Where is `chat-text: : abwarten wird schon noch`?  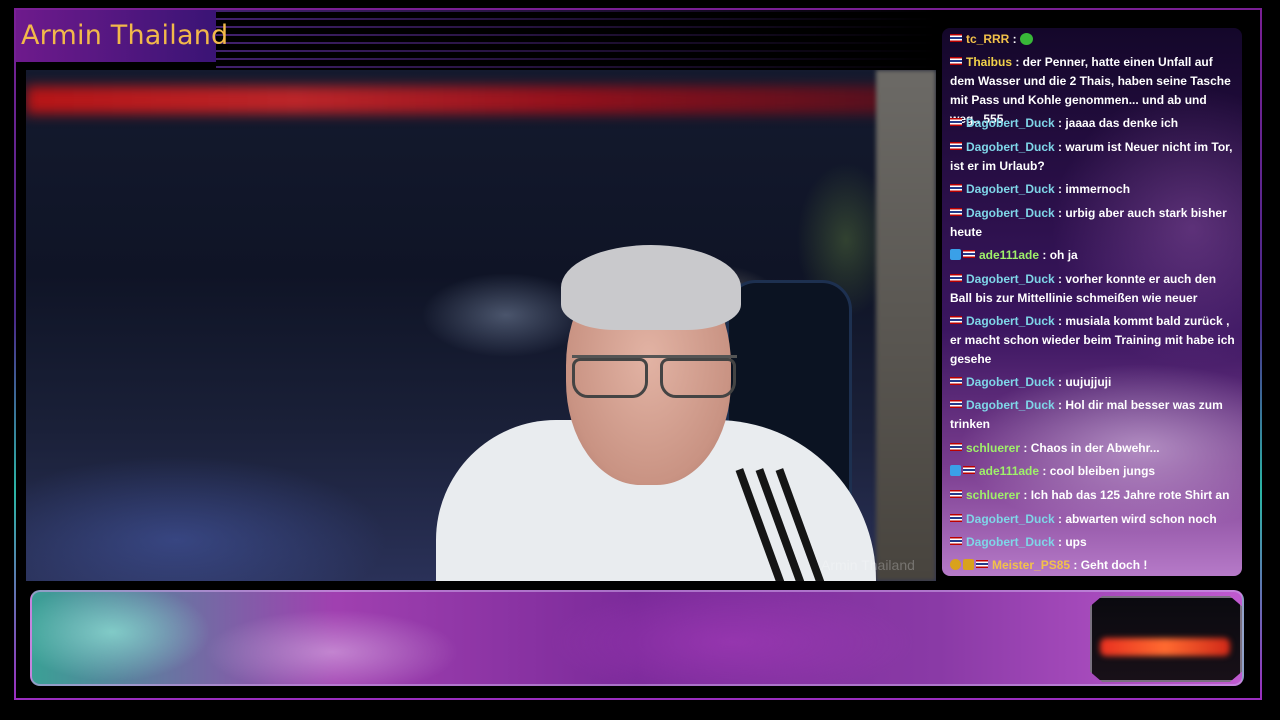
chat-text: : abwarten wird schon noch is located at coordinates (1135, 519).